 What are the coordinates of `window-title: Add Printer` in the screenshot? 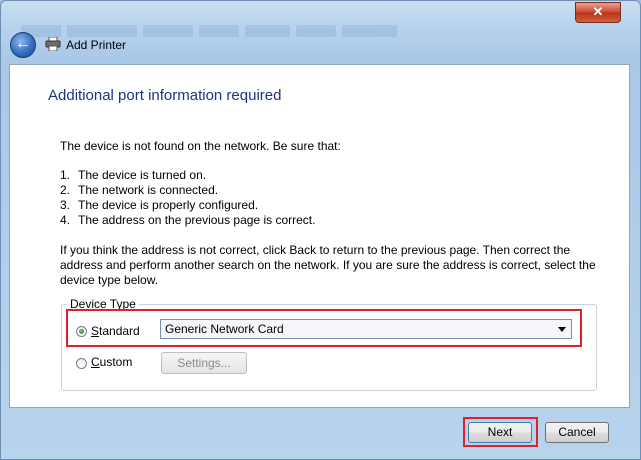 It's located at (96, 45).